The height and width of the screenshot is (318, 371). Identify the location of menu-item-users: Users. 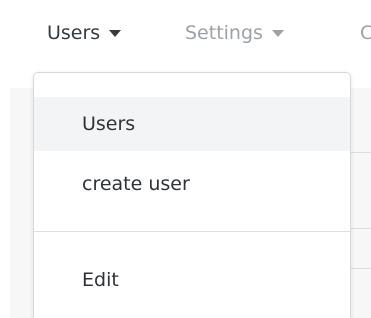
(192, 124).